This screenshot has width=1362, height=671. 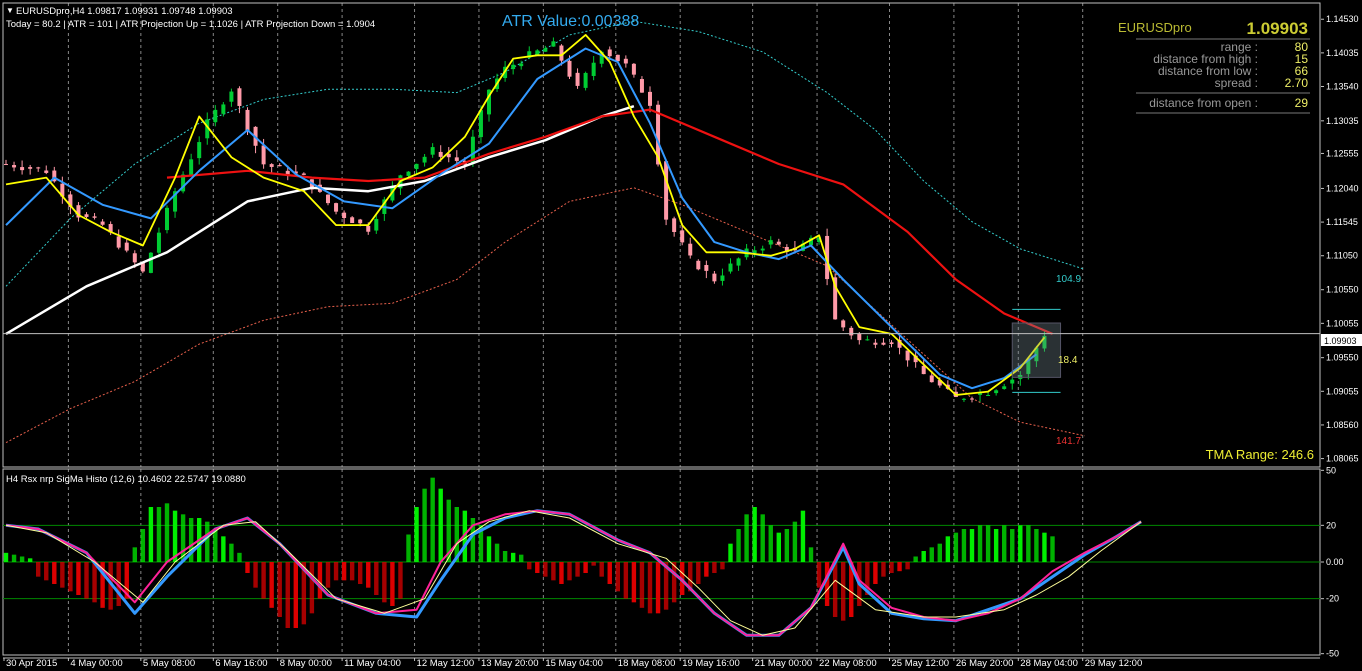 What do you see at coordinates (1342, 391) in the screenshot?
I see `y-tick-label: 1.09055` at bounding box center [1342, 391].